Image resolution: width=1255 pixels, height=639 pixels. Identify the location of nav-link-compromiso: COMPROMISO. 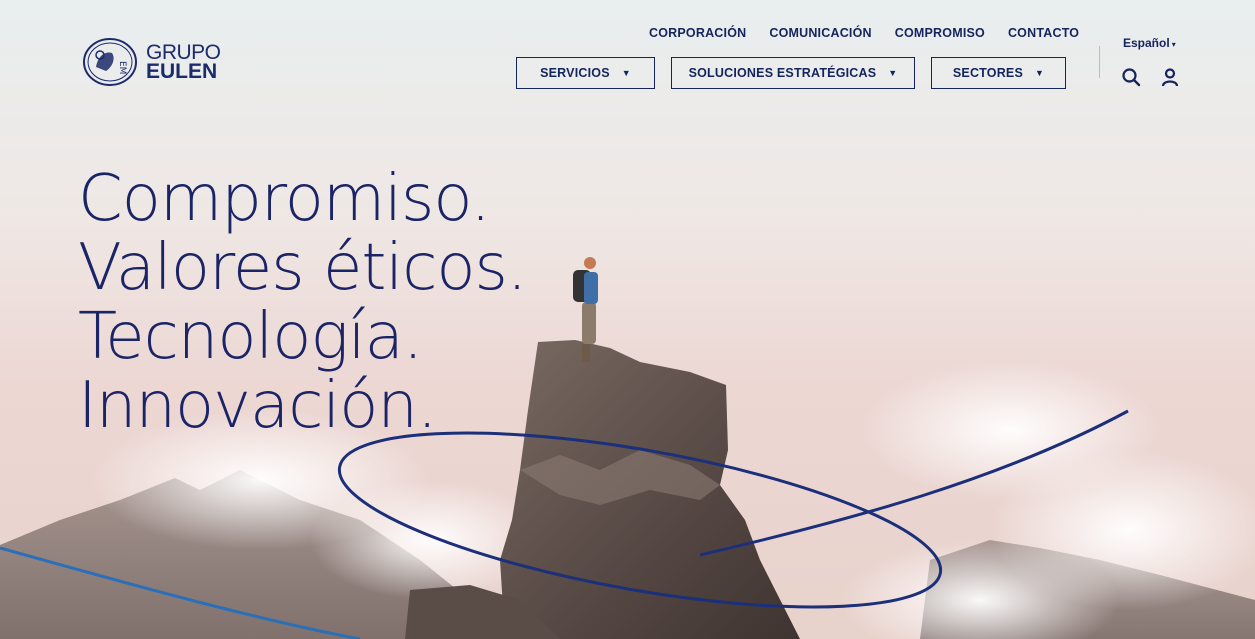
(940, 33).